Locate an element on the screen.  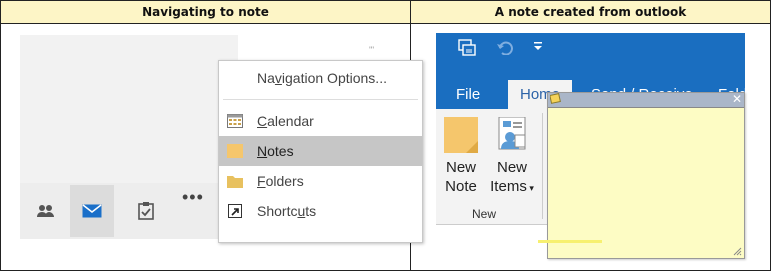
new-note-button: New Note is located at coordinates (461, 156).